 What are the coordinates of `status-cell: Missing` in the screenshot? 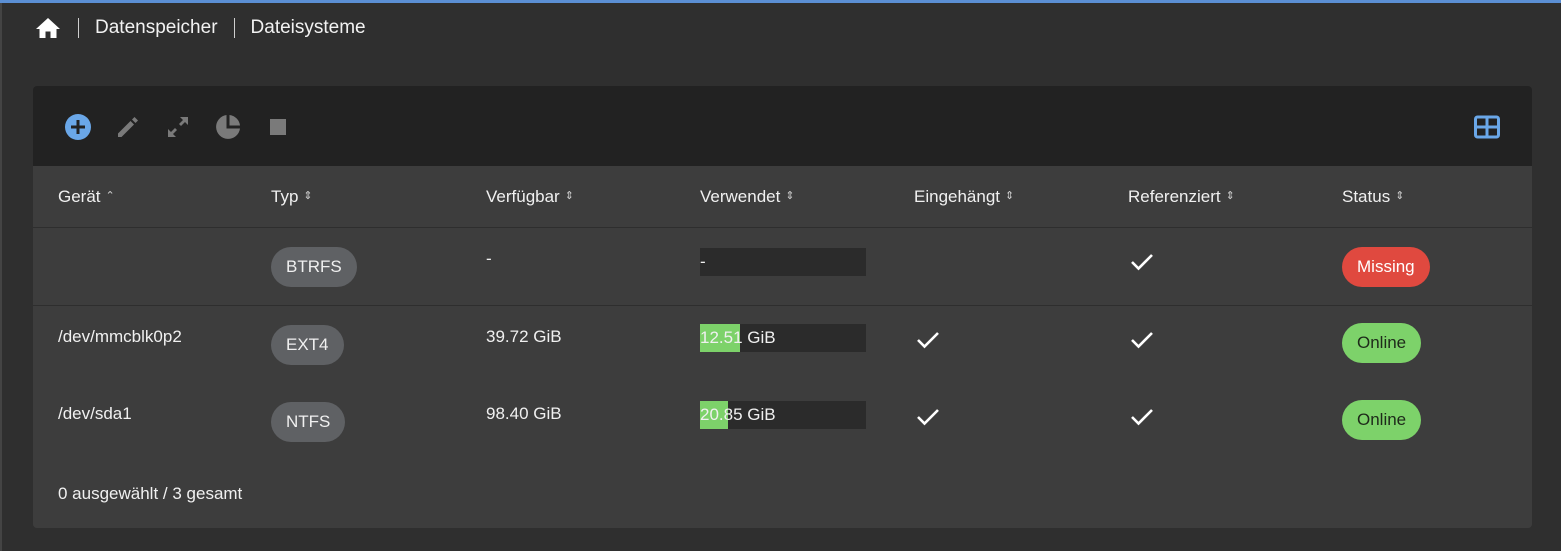 It's located at (1386, 267).